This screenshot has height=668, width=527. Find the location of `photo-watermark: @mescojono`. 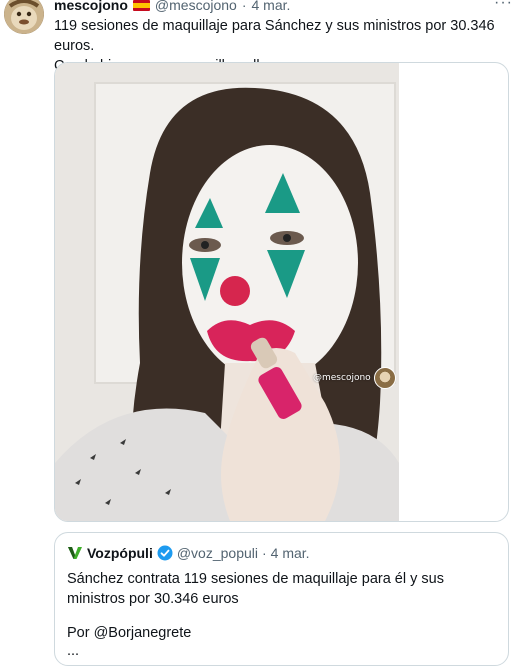

photo-watermark: @mescojono is located at coordinates (354, 378).